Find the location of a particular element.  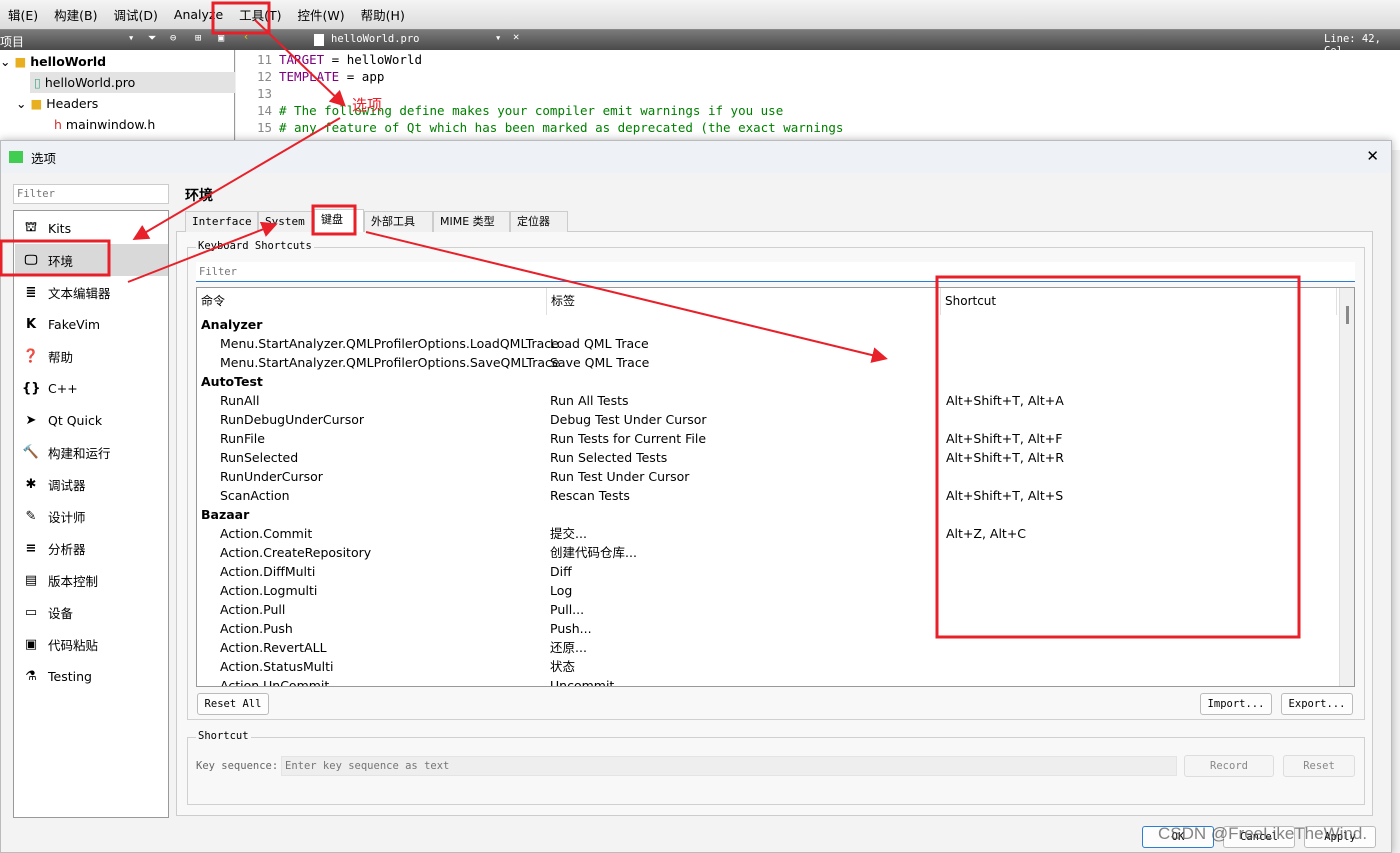

tree-item-header-file: h mainwindow.h is located at coordinates (104, 124).